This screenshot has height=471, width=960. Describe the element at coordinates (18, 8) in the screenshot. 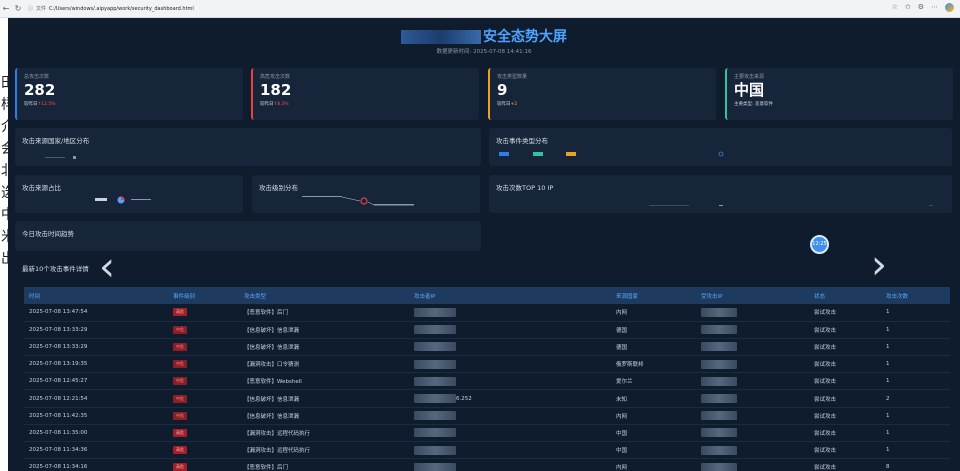

I see `reload-icon: ↻` at that location.